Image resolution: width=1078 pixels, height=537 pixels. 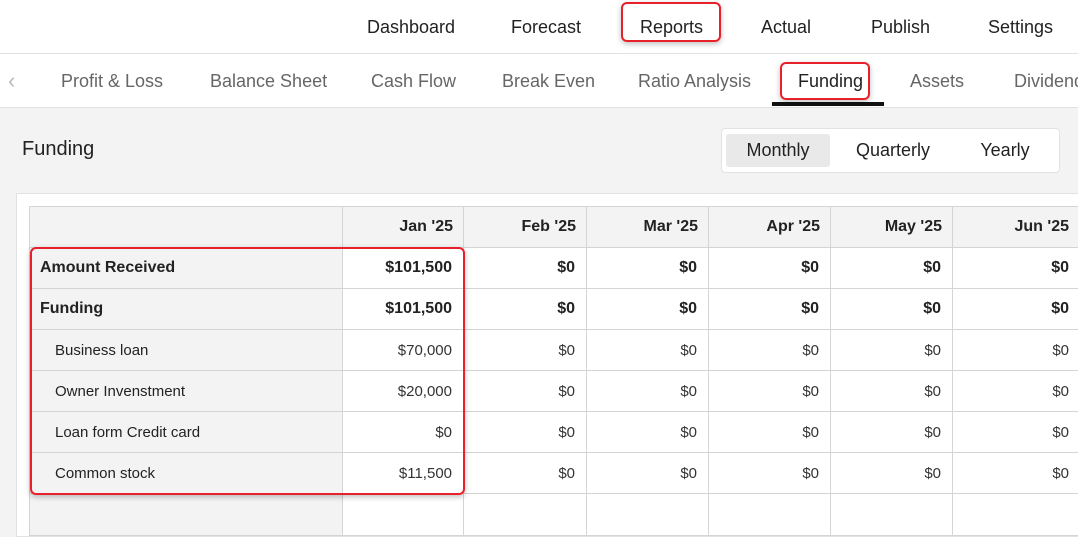 What do you see at coordinates (525, 227) in the screenshot?
I see `column-header: Feb '25` at bounding box center [525, 227].